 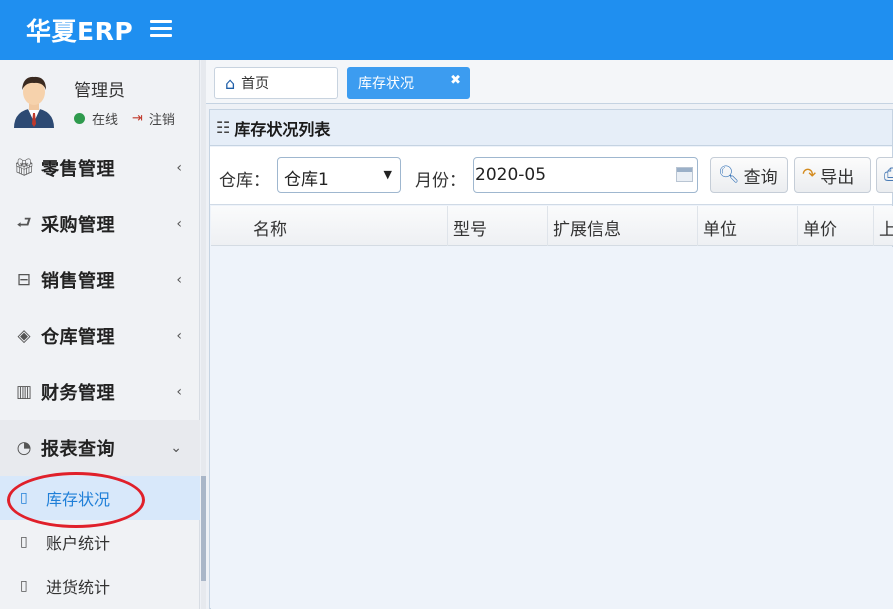 What do you see at coordinates (162, 118) in the screenshot?
I see `logout-link: 注销` at bounding box center [162, 118].